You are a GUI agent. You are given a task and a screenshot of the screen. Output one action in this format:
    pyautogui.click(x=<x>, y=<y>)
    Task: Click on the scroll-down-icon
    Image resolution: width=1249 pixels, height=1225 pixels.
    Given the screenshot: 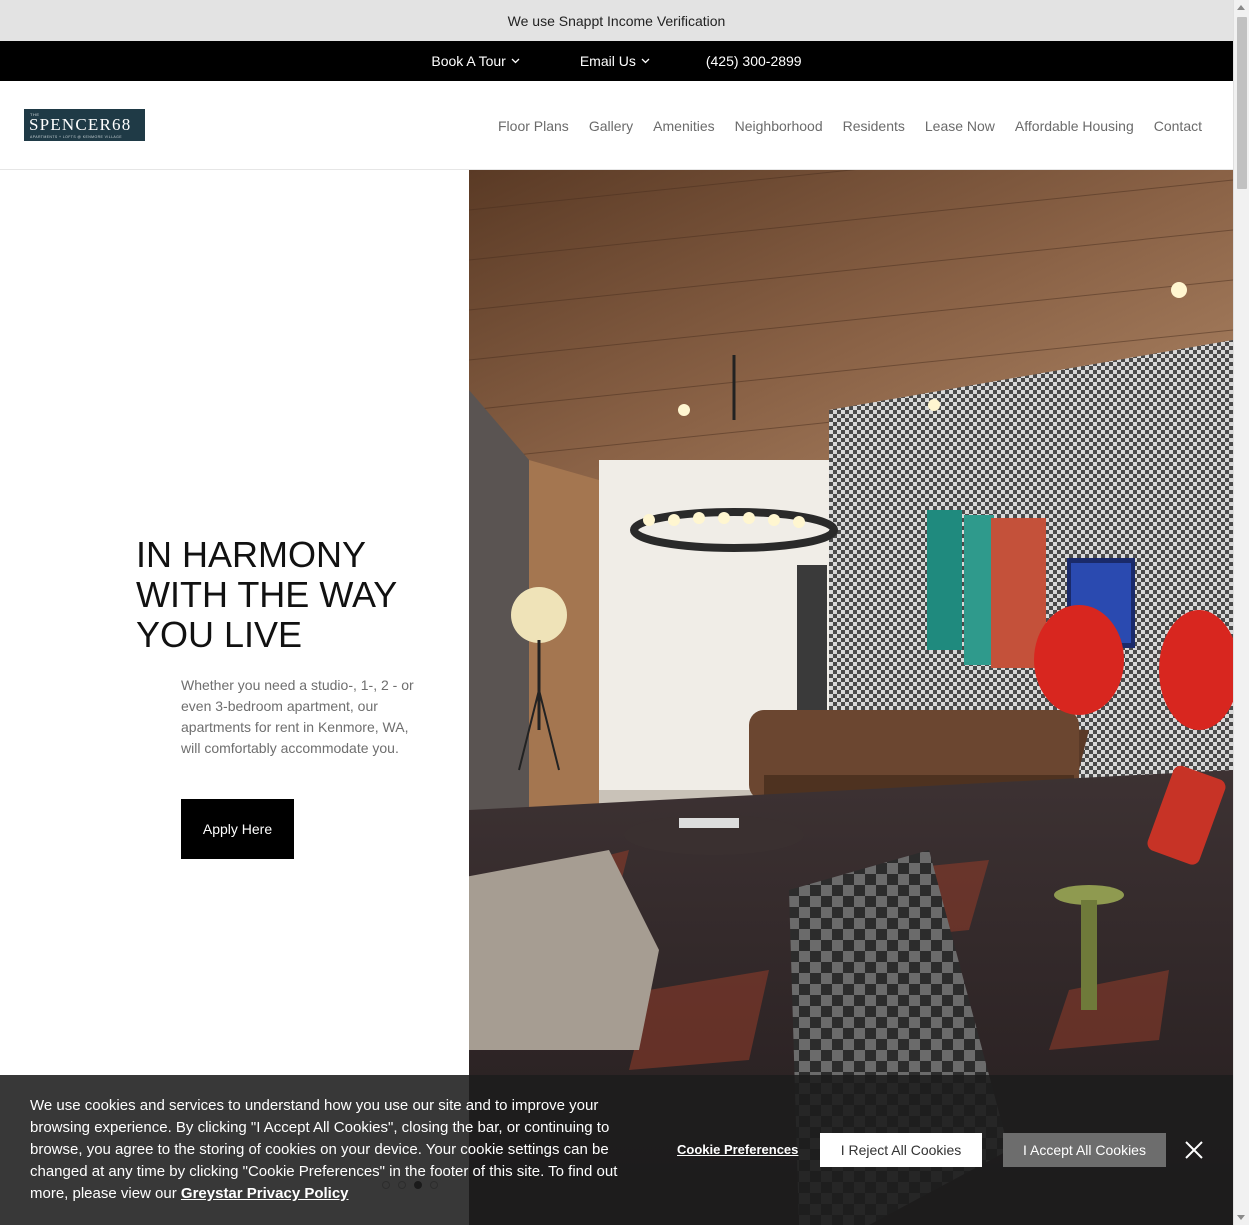 What is the action you would take?
    pyautogui.click(x=1241, y=1217)
    